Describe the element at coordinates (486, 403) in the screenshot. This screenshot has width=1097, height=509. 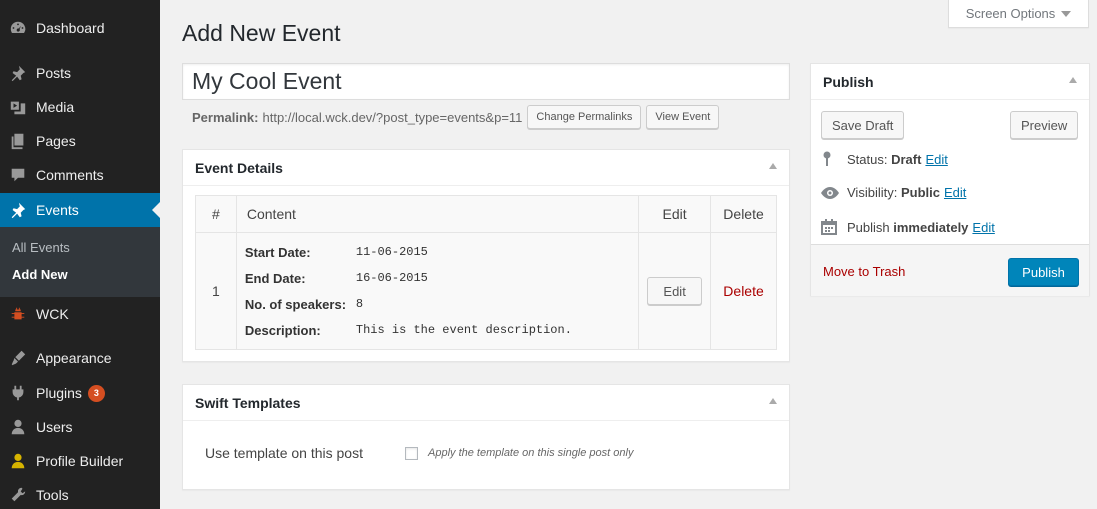
I see `swift-templates-header: Swift Templates` at that location.